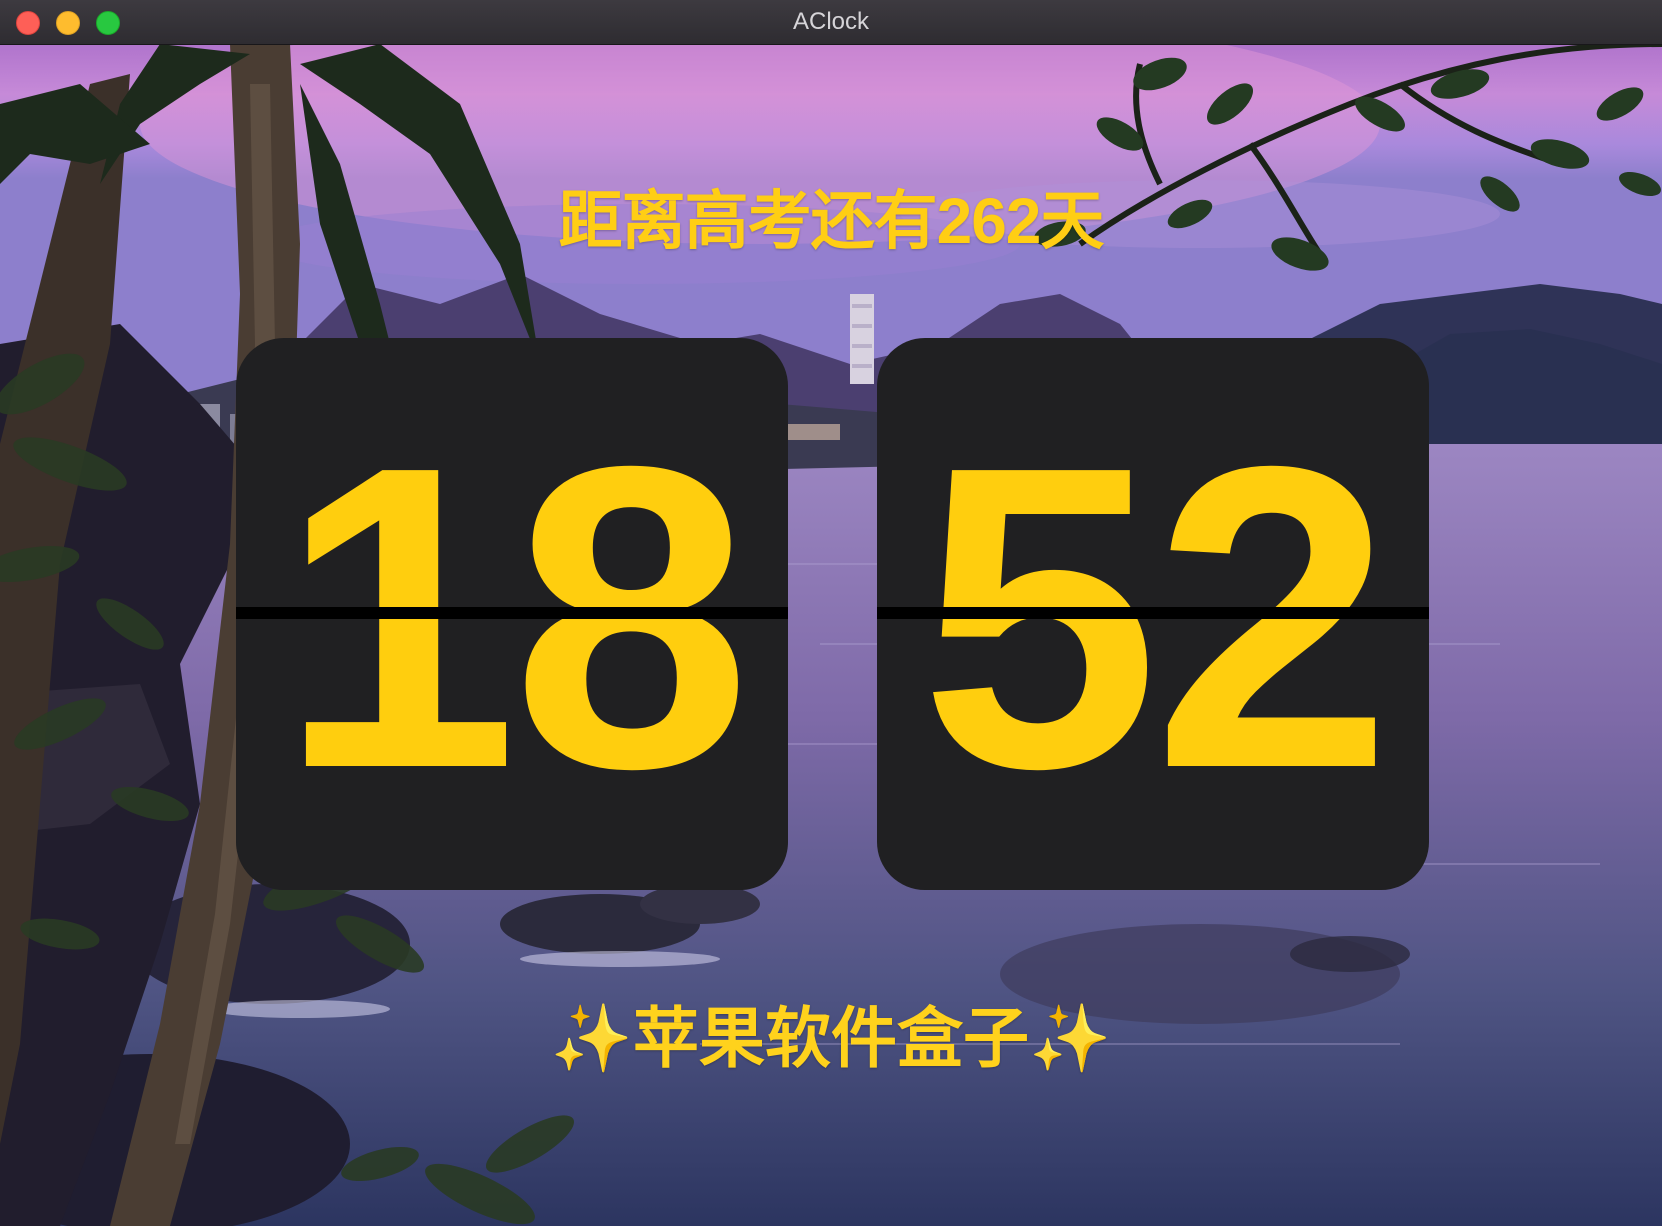  What do you see at coordinates (831, 1038) in the screenshot?
I see `brand-text: ✨苹果软件盒子✨` at bounding box center [831, 1038].